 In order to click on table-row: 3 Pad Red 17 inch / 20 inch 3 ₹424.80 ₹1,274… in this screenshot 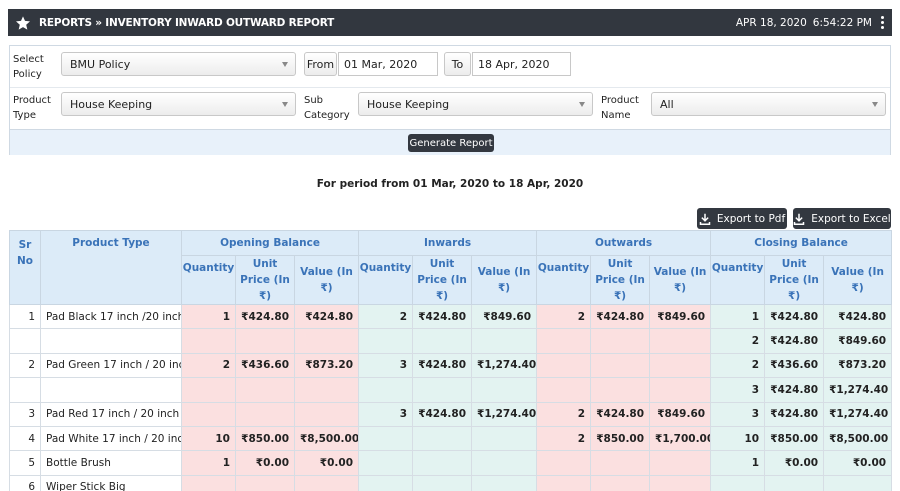, I will do `click(451, 414)`.